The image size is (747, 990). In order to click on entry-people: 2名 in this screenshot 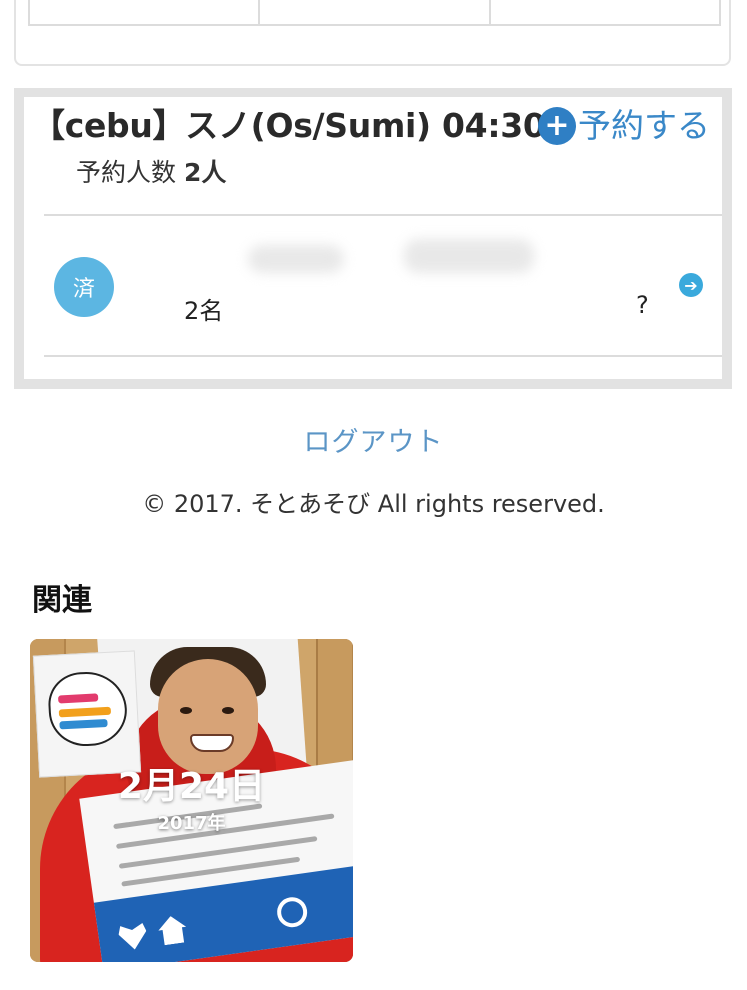, I will do `click(204, 311)`.